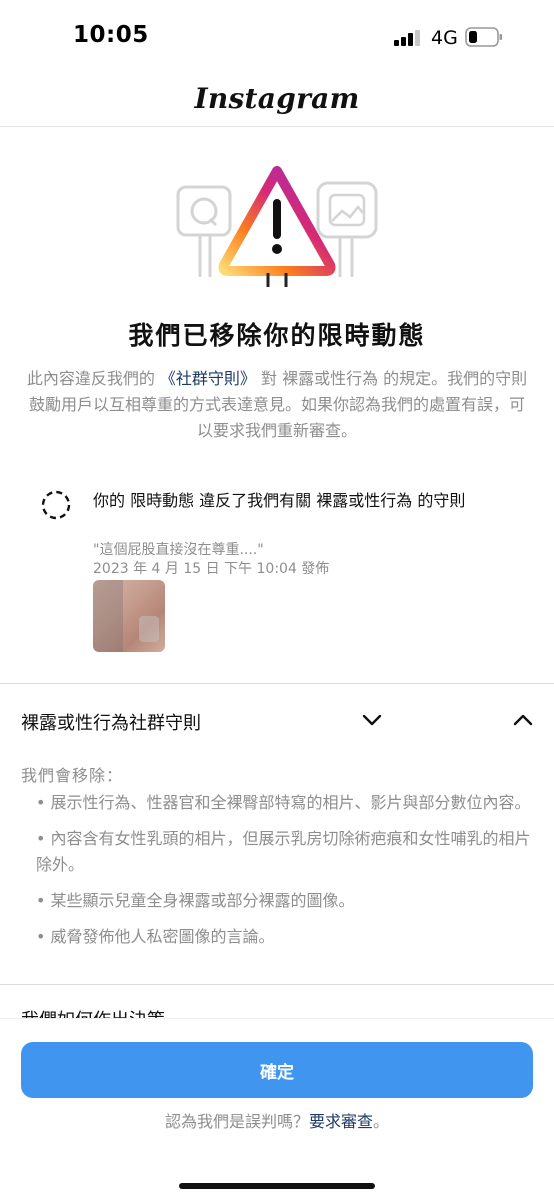  I want to click on story-date: 2023 年 4 月 15 日 下午 10:04 發佈, so click(211, 569).